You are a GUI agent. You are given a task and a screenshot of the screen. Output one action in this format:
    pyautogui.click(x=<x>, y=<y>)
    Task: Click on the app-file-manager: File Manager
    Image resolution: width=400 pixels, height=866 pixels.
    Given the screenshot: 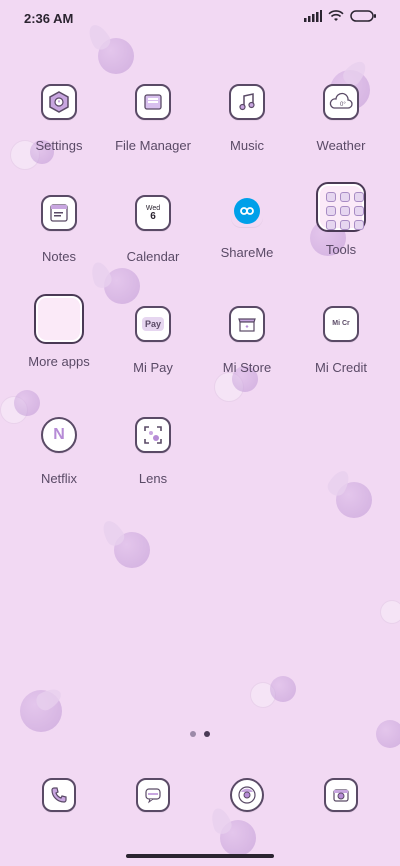 What is the action you would take?
    pyautogui.click(x=153, y=118)
    